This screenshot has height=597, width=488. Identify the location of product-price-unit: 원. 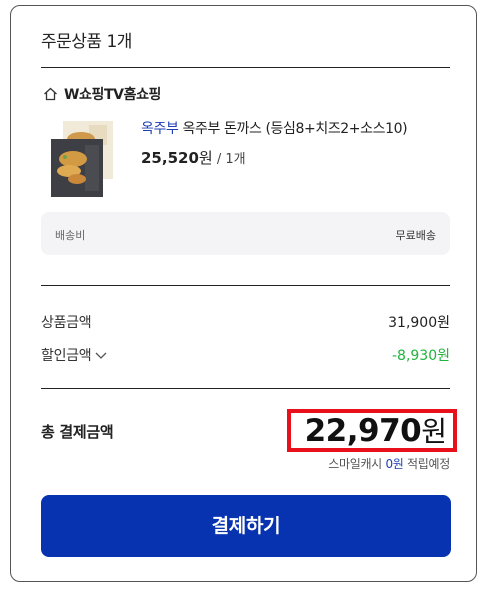
(205, 158).